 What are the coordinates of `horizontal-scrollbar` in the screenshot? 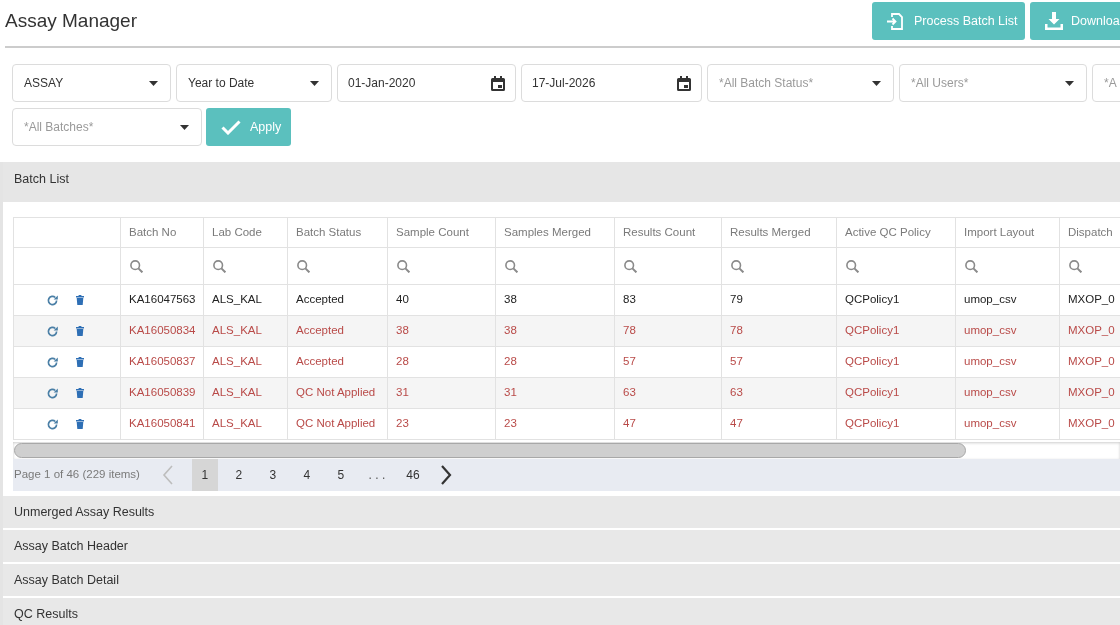 It's located at (566, 450).